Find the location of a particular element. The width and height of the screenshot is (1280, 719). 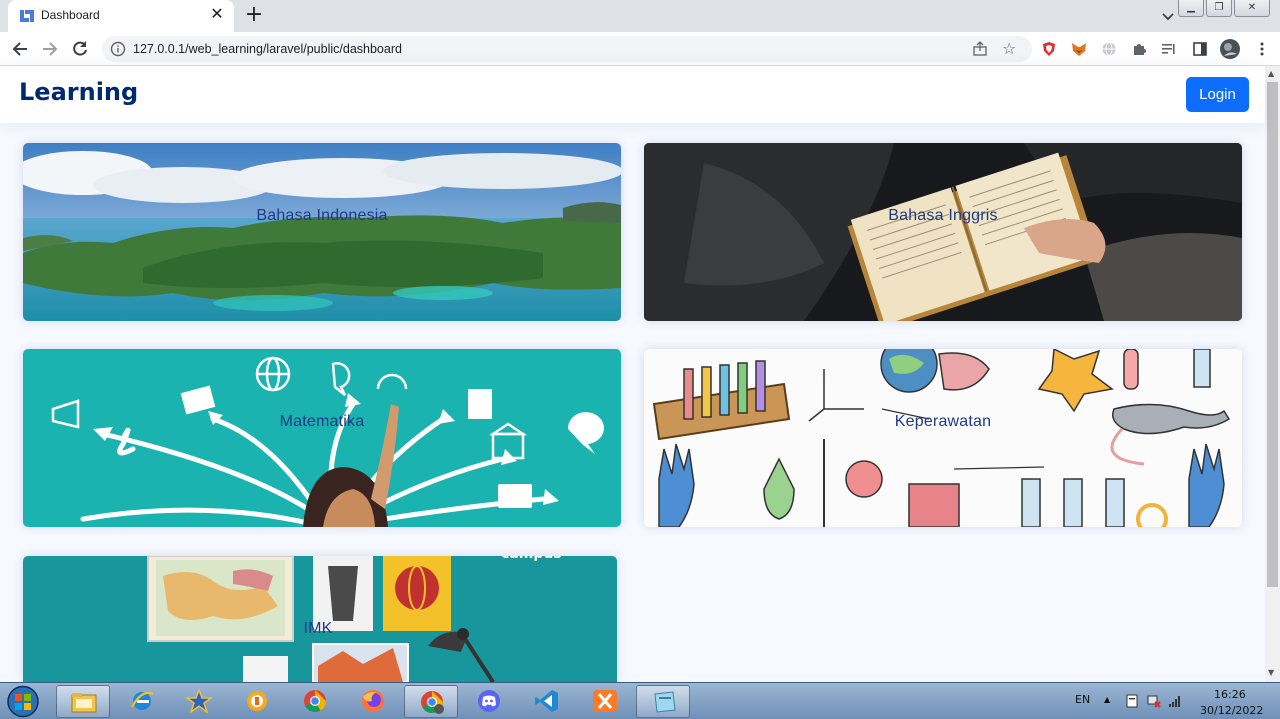

taskbar-note-app is located at coordinates (663, 701).